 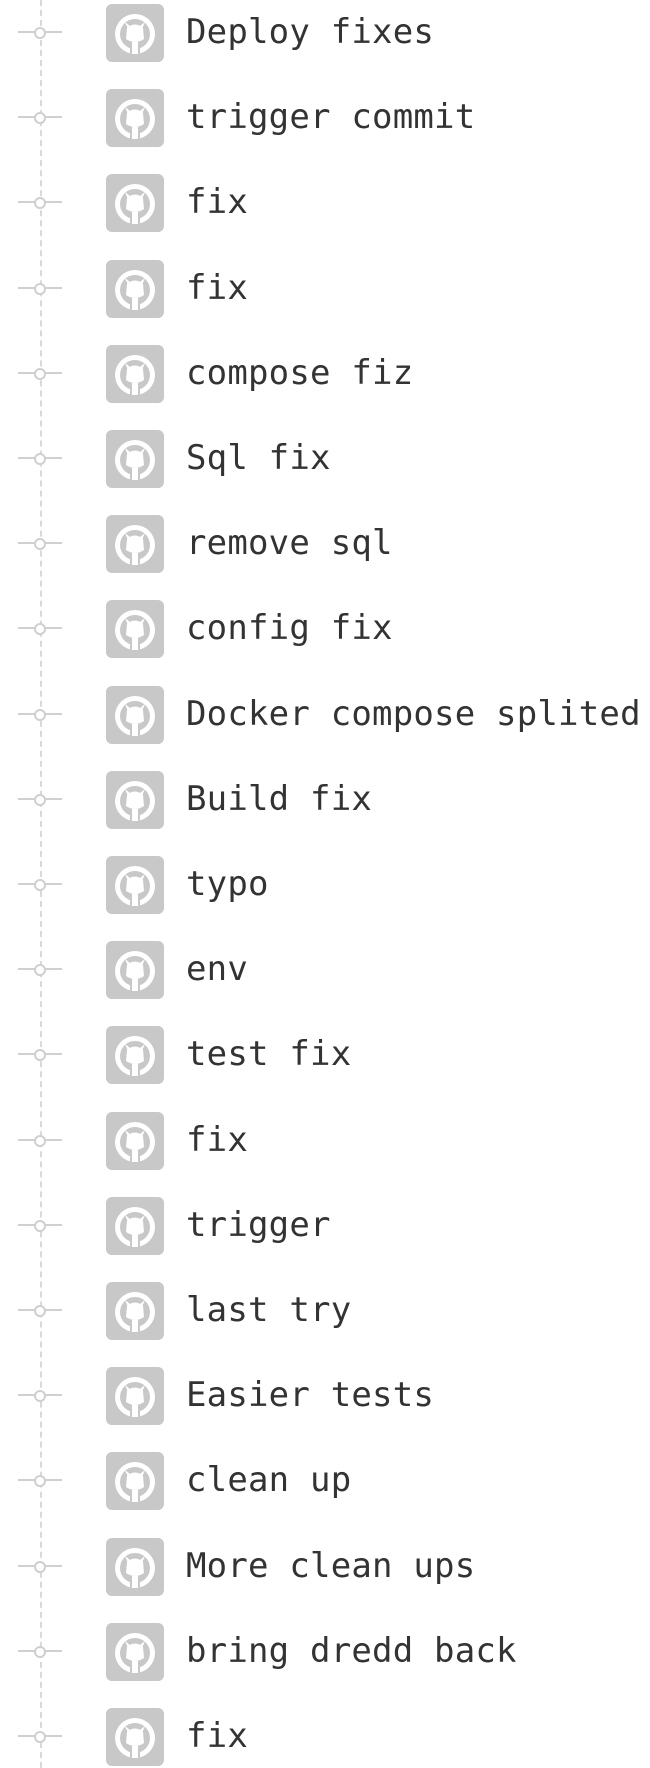 I want to click on commit-item: trigger commit, so click(x=325, y=117).